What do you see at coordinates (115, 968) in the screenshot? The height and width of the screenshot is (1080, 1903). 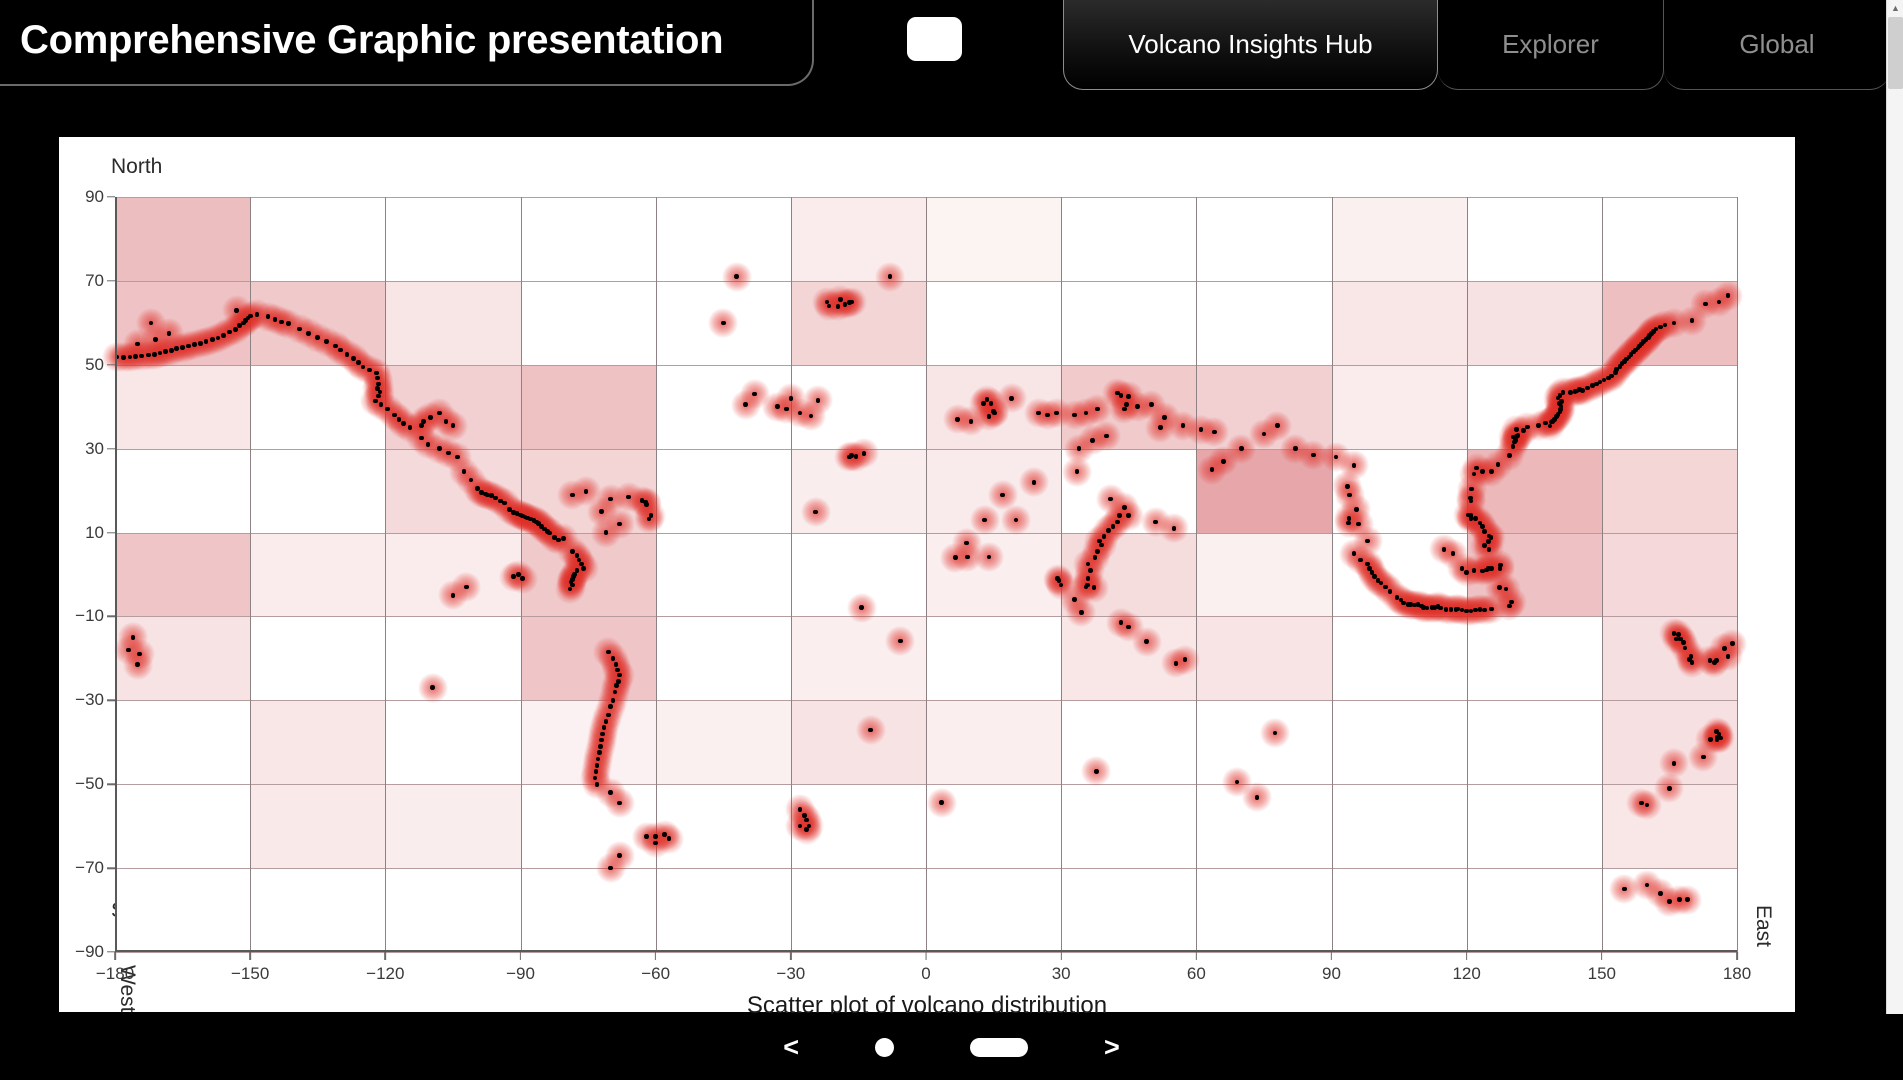 I see `x-tick-label: −180` at bounding box center [115, 968].